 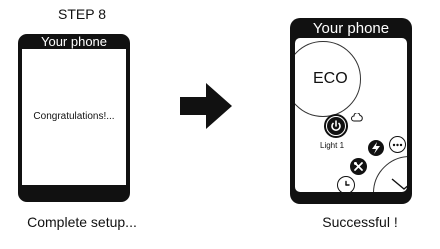 What do you see at coordinates (332, 145) in the screenshot?
I see `device-label: Light 1` at bounding box center [332, 145].